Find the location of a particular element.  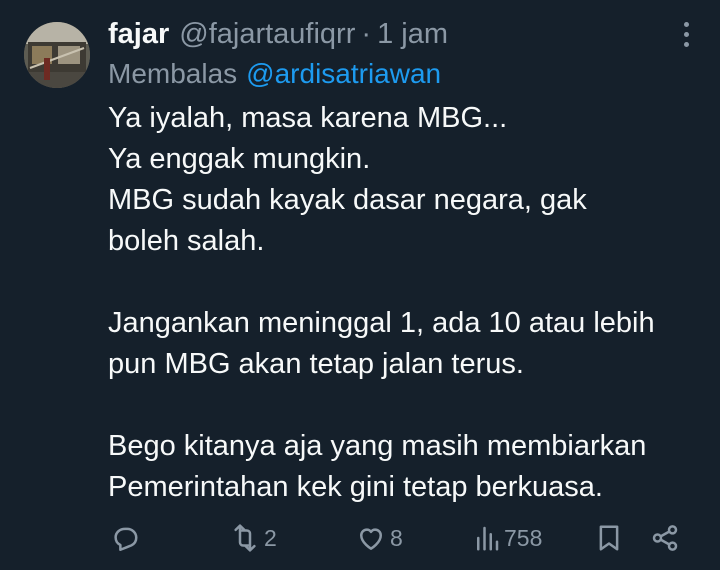

reply-button is located at coordinates (125, 538).